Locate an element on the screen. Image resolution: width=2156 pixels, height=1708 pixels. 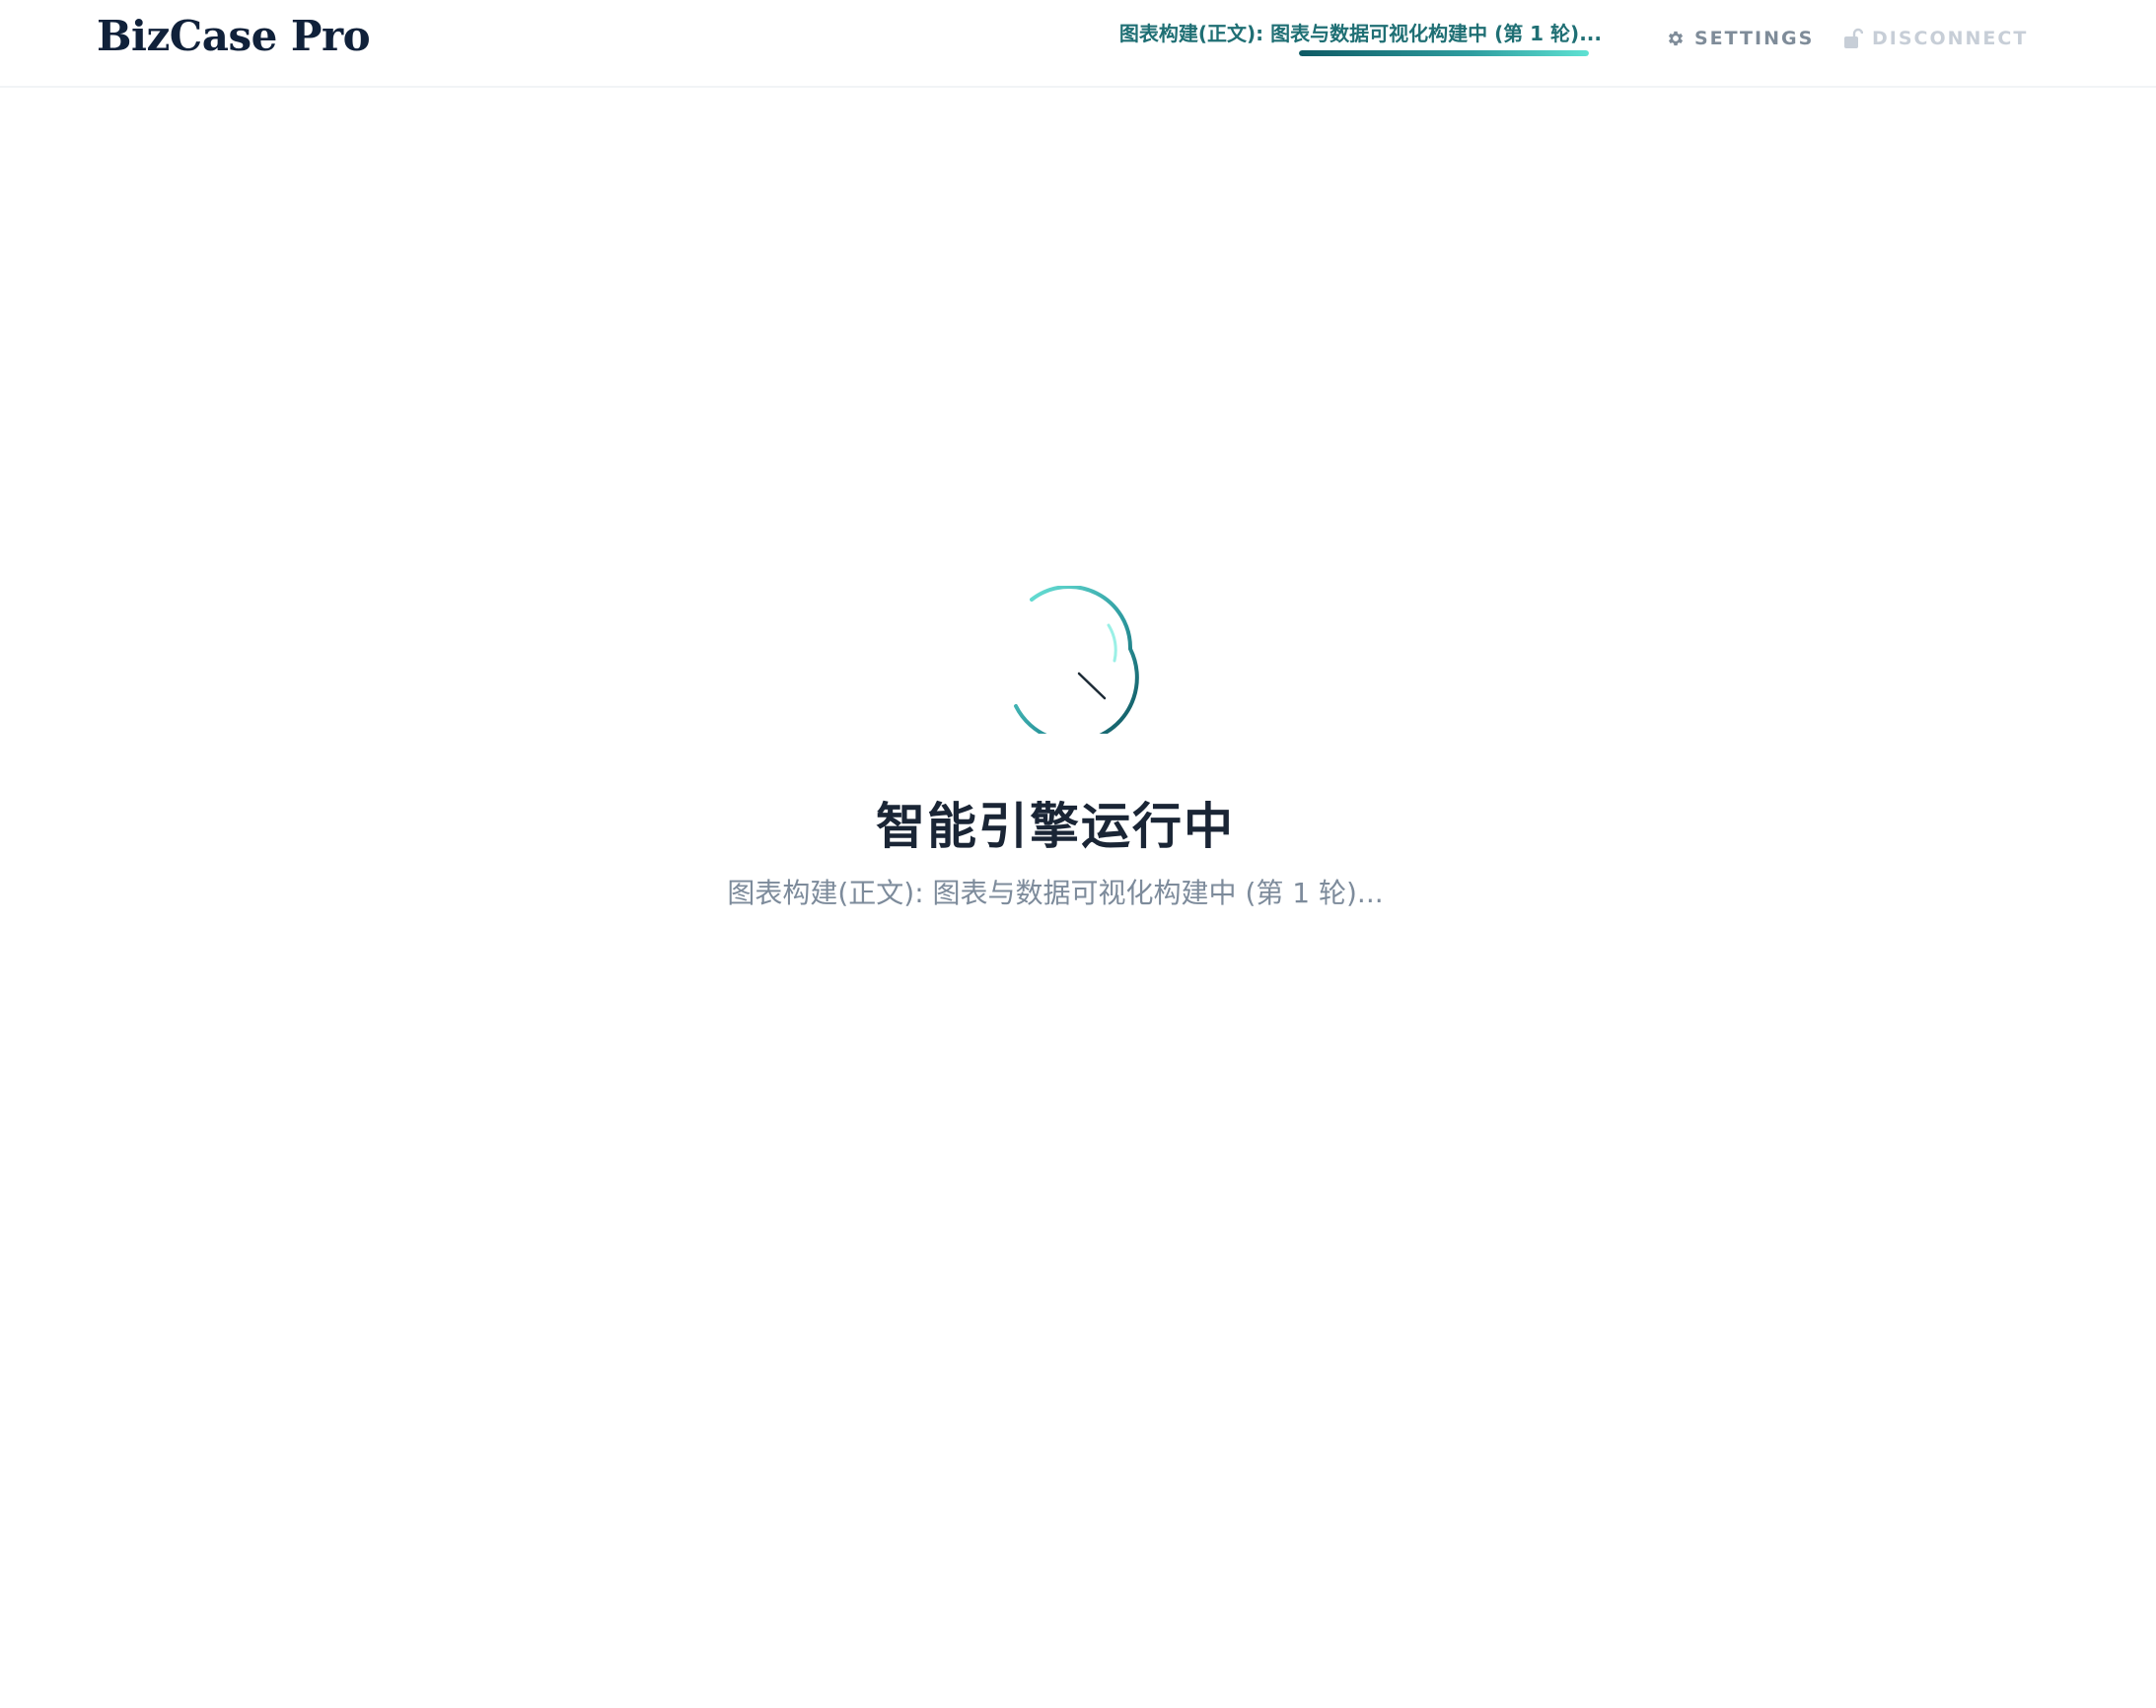
task-progress-bar is located at coordinates (1444, 53).